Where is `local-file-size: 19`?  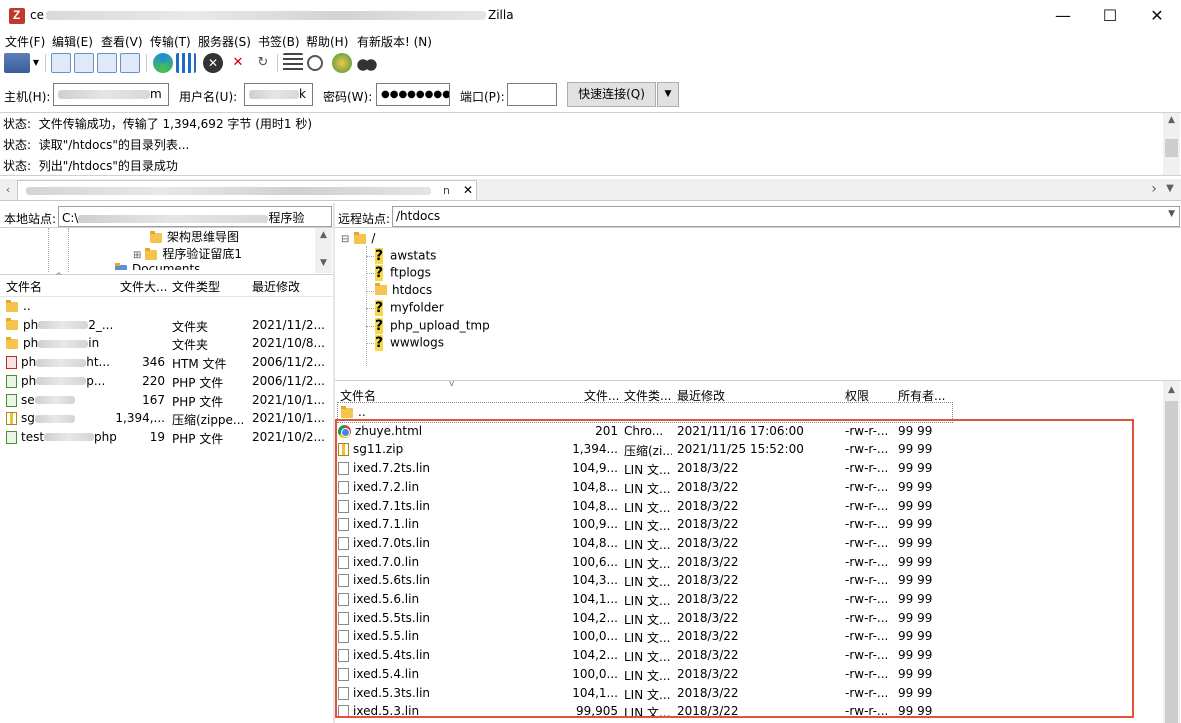
local-file-size: 19 is located at coordinates (157, 436).